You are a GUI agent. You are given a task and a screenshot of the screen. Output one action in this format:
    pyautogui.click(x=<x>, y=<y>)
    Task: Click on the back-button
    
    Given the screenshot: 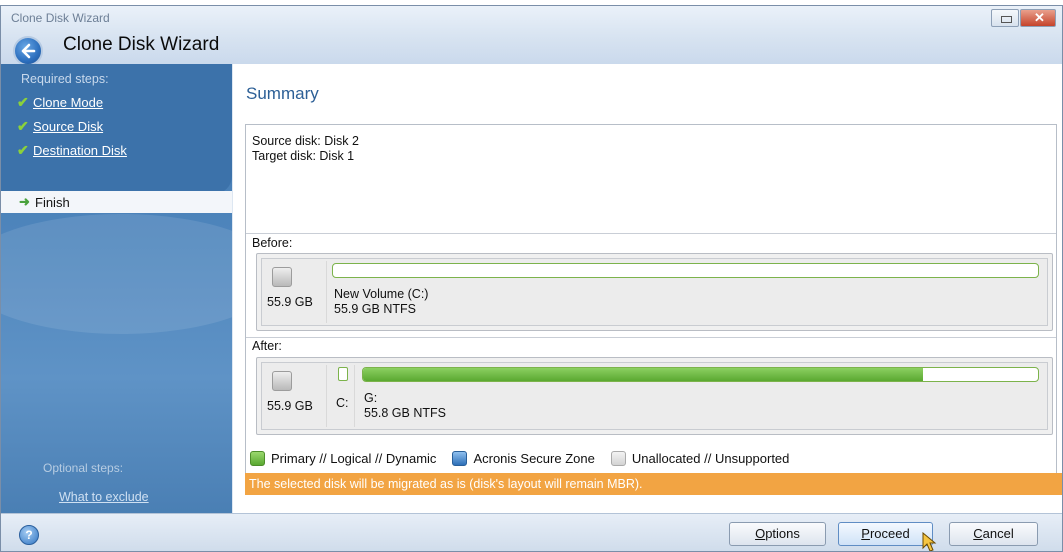 What is the action you would take?
    pyautogui.click(x=28, y=51)
    